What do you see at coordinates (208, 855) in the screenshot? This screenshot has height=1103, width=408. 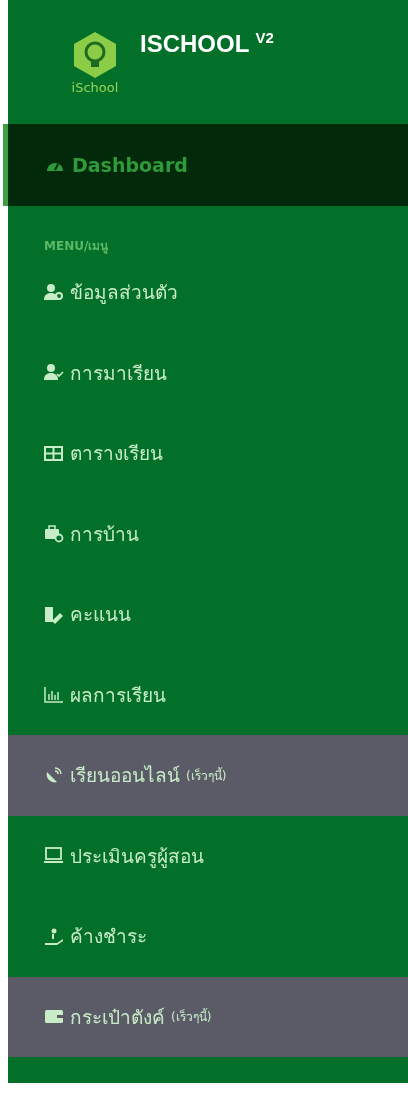 I see `menu-item: ประเมินครูผู้สอน` at bounding box center [208, 855].